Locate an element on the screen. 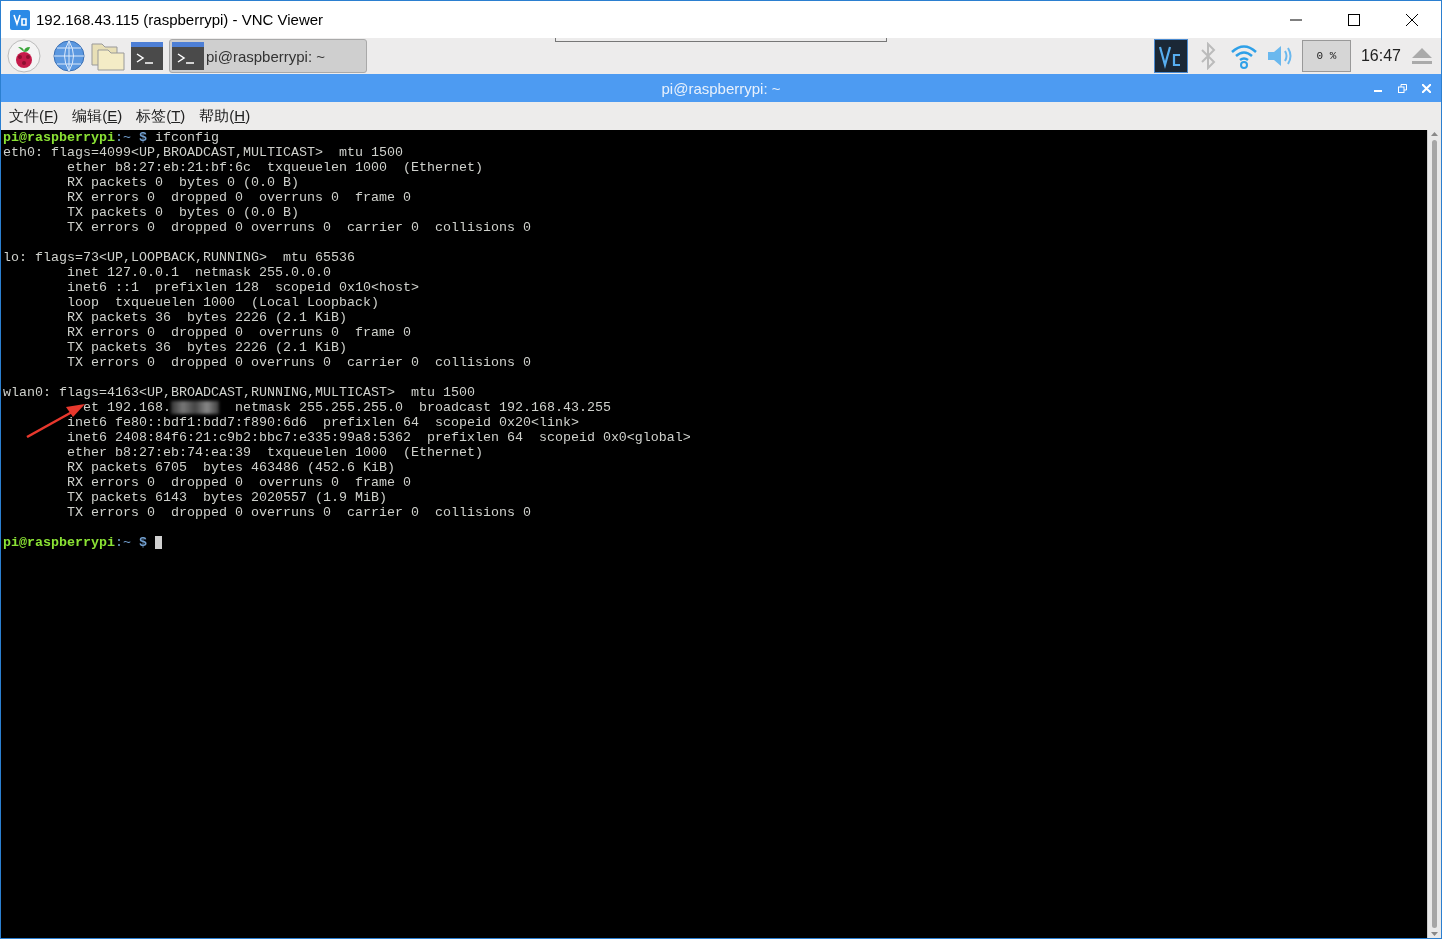 The height and width of the screenshot is (939, 1442). terminal-prompt: pi@raspberrypi:~ $ is located at coordinates (75, 542).